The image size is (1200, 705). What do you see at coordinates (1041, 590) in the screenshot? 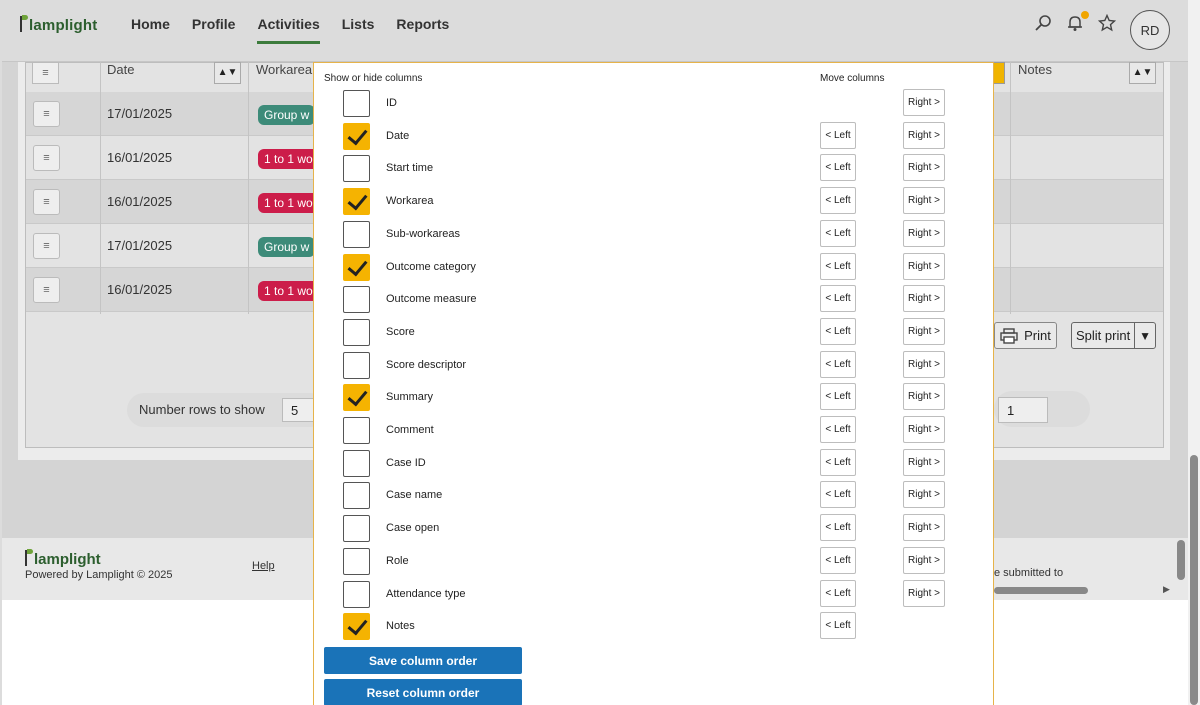
I see `horizontal-scrollbar` at bounding box center [1041, 590].